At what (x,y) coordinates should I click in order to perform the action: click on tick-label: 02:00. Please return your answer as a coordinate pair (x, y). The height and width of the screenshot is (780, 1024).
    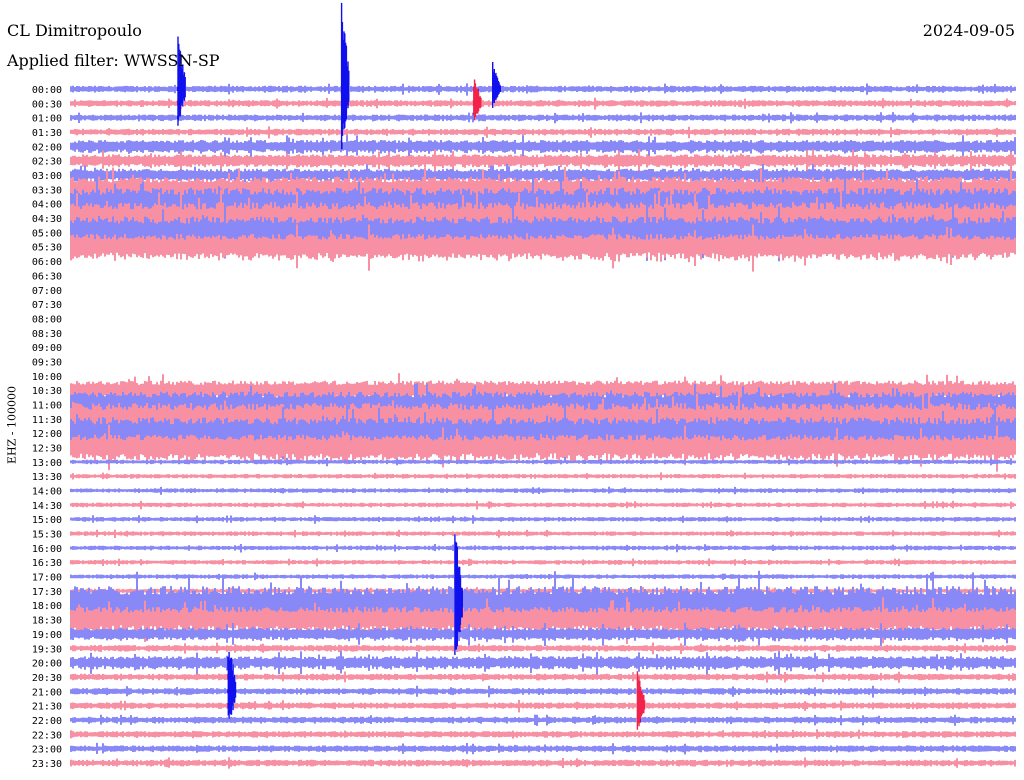
    Looking at the image, I should click on (47, 147).